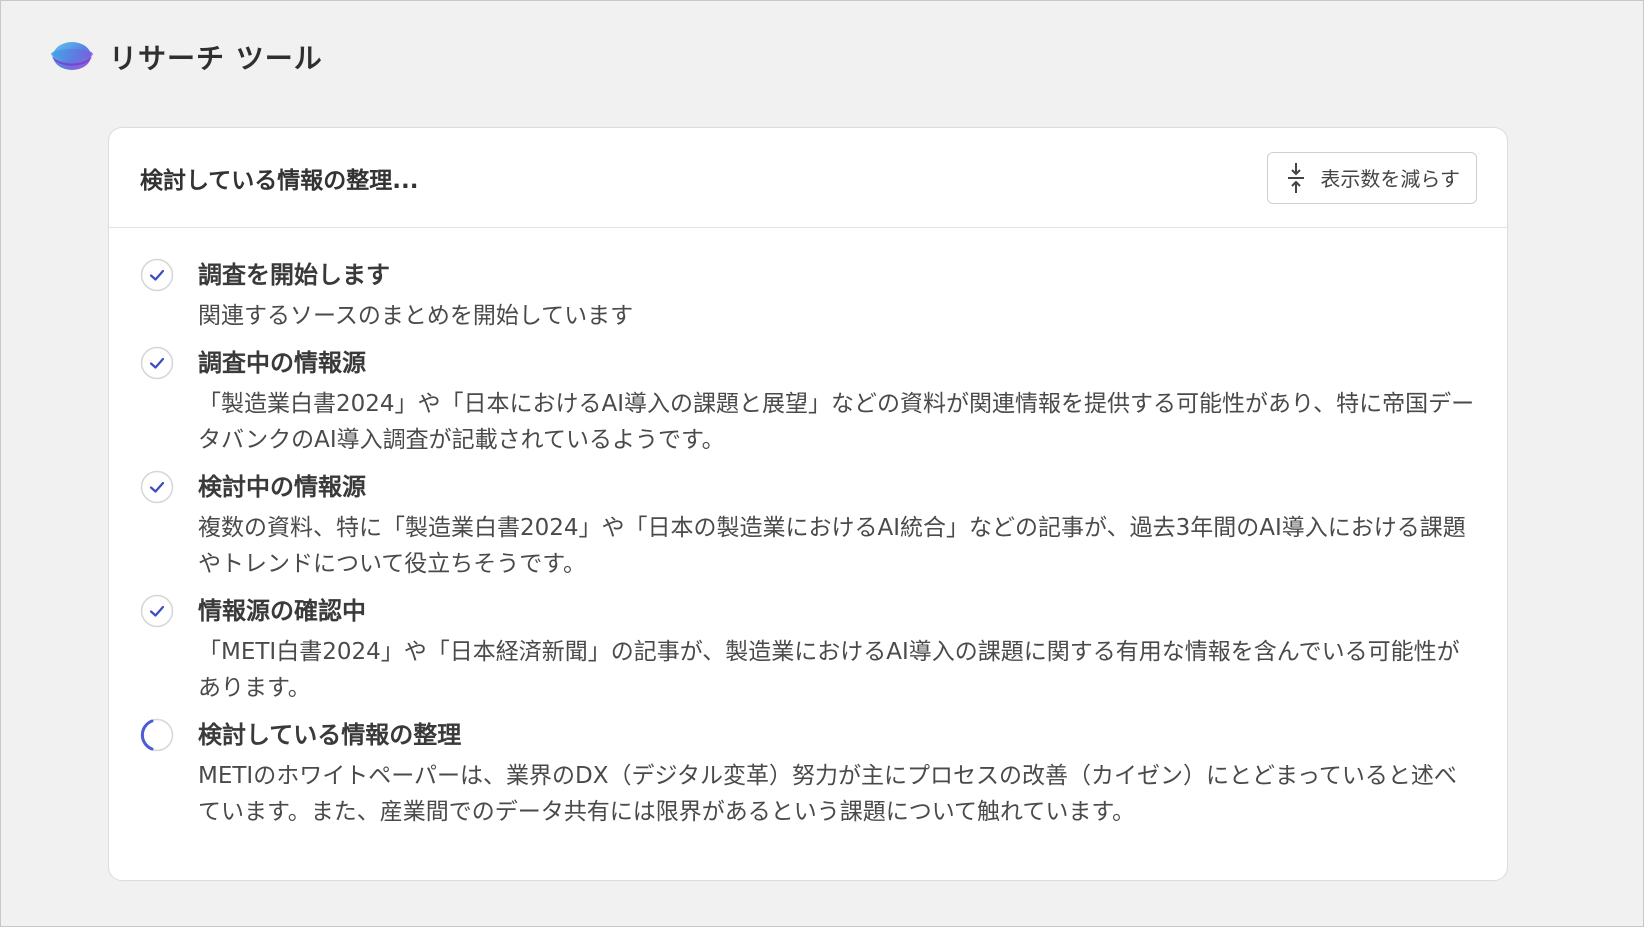 The height and width of the screenshot is (927, 1644). Describe the element at coordinates (416, 316) in the screenshot. I see `step-description: 関連するソースのまとめを開始しています` at that location.